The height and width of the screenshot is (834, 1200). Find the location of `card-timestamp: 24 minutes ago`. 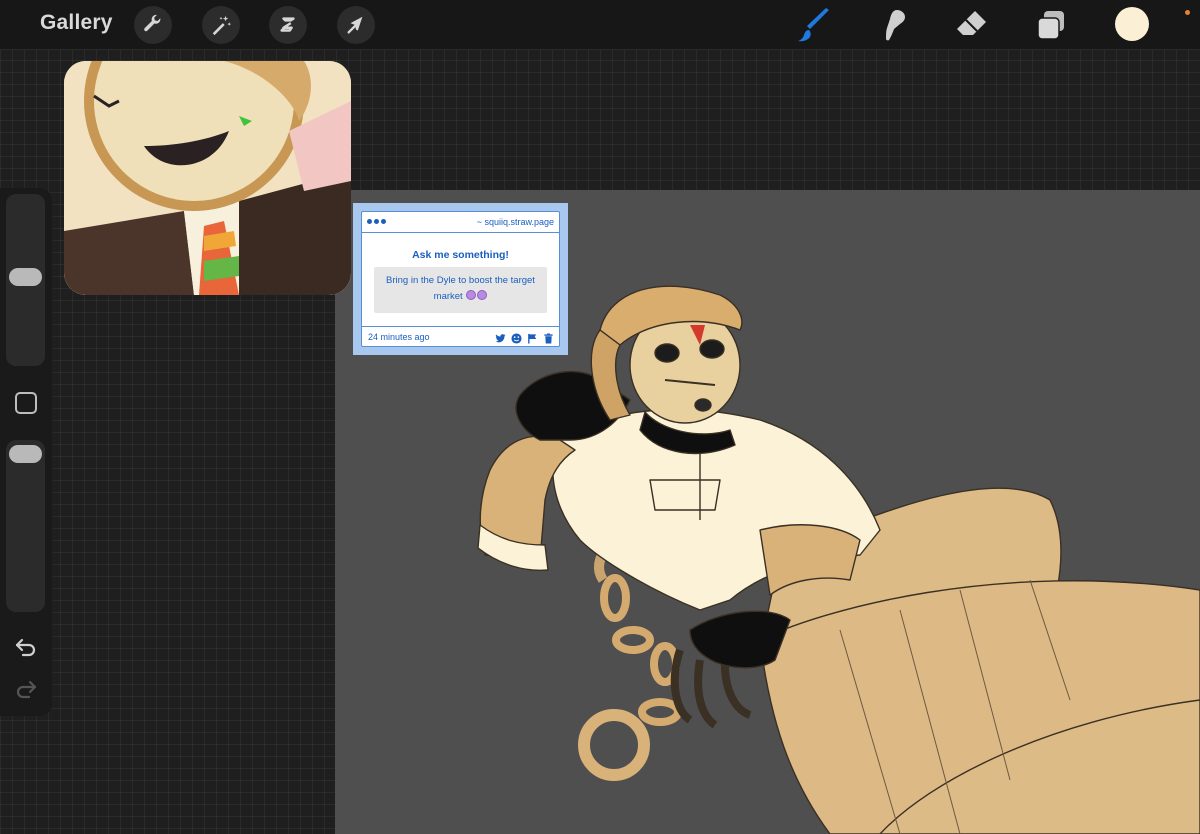

card-timestamp: 24 minutes ago is located at coordinates (399, 337).